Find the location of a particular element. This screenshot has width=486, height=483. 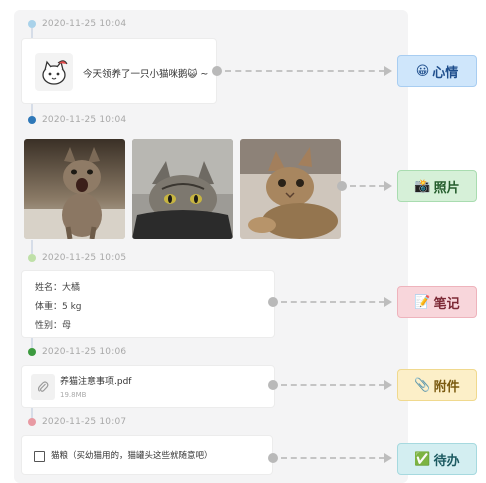

tag-label: 心情 is located at coordinates (445, 73).